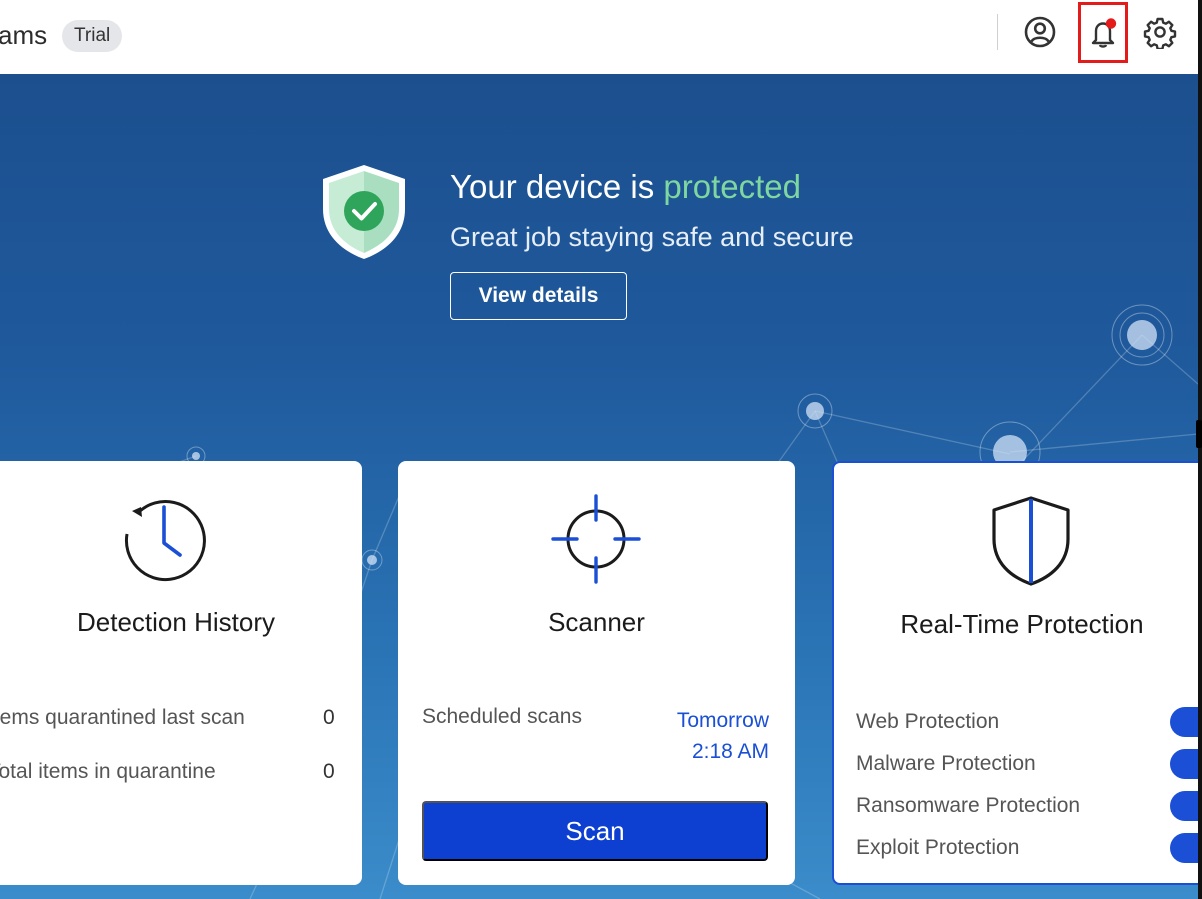  Describe the element at coordinates (596, 539) in the screenshot. I see `scanner-crosshair-icon` at that location.